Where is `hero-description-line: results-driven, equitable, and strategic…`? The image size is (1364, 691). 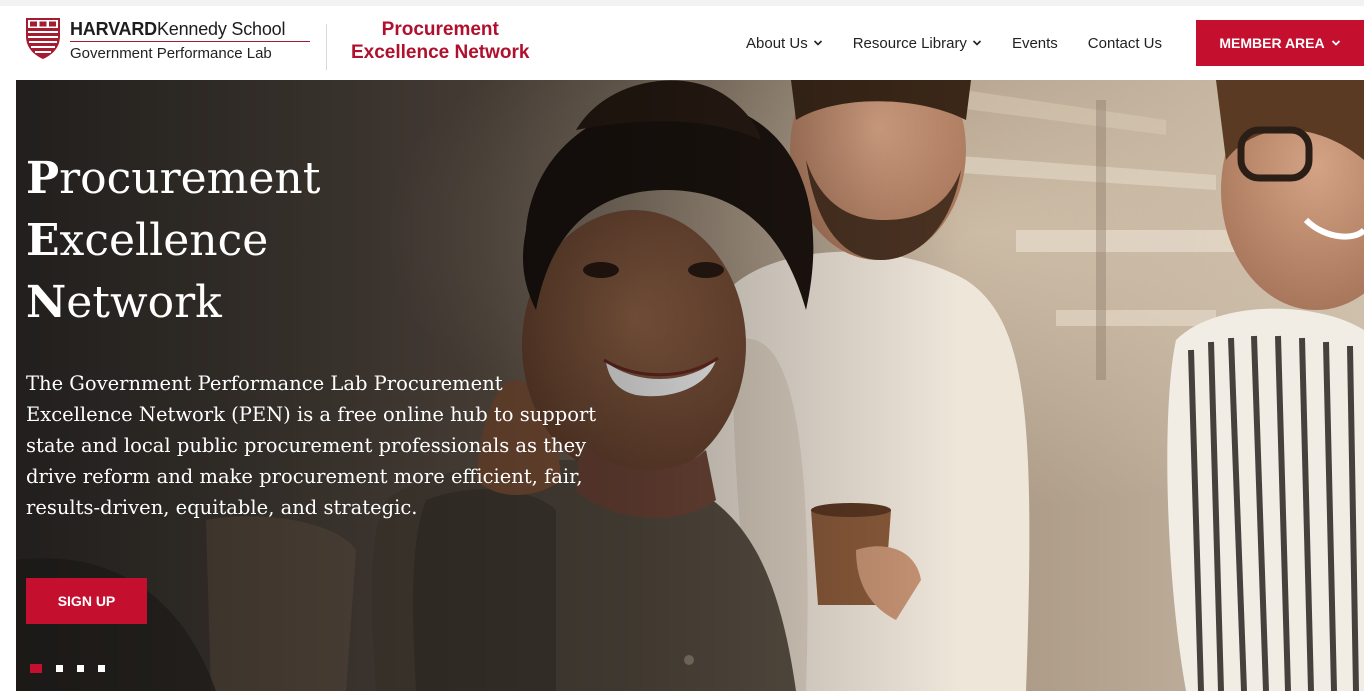
hero-description-line: results-driven, equitable, and strategic… is located at coordinates (222, 507).